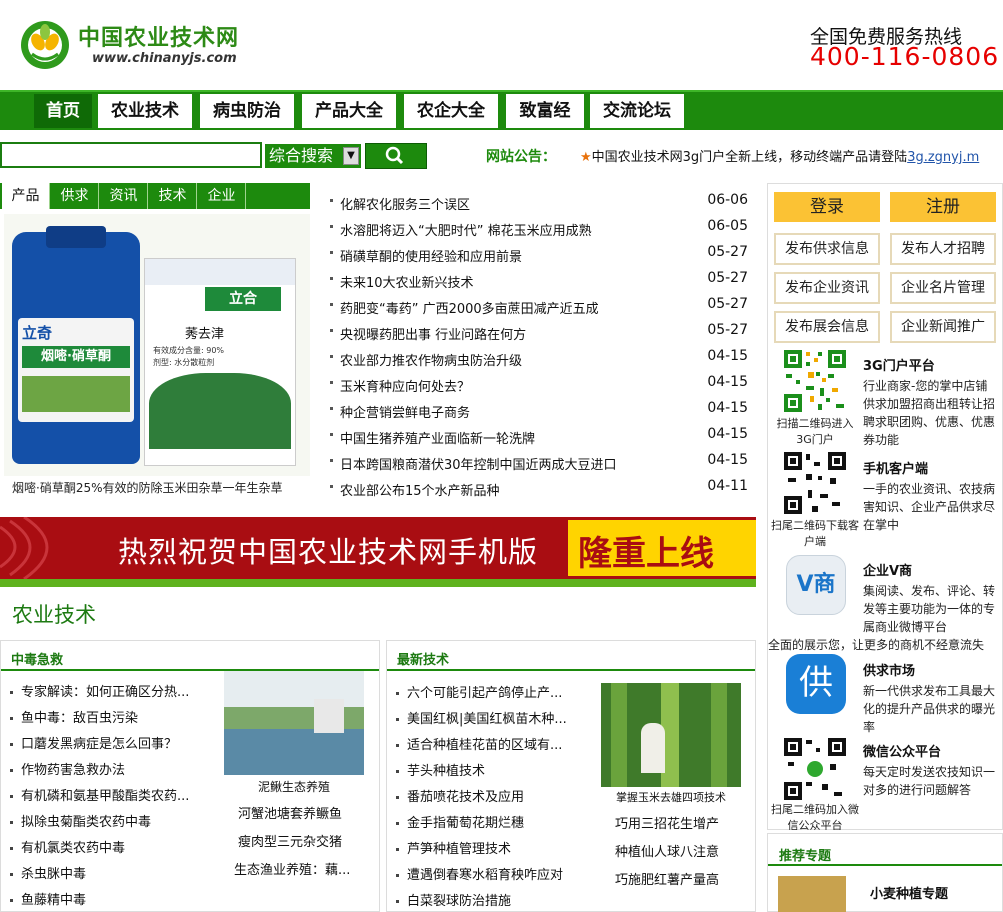 The image size is (1003, 912). What do you see at coordinates (816, 684) in the screenshot?
I see `supply-market-icon: 供` at bounding box center [816, 684].